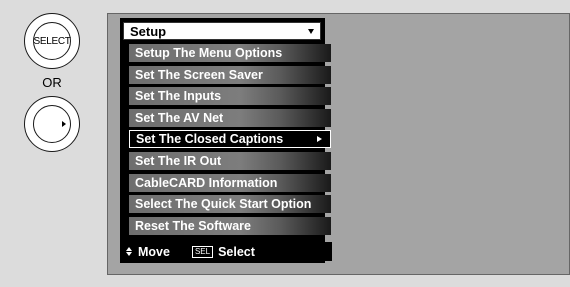  I want to click on menu-item-quick-start-option: Select The Quick Start Option, so click(230, 204).